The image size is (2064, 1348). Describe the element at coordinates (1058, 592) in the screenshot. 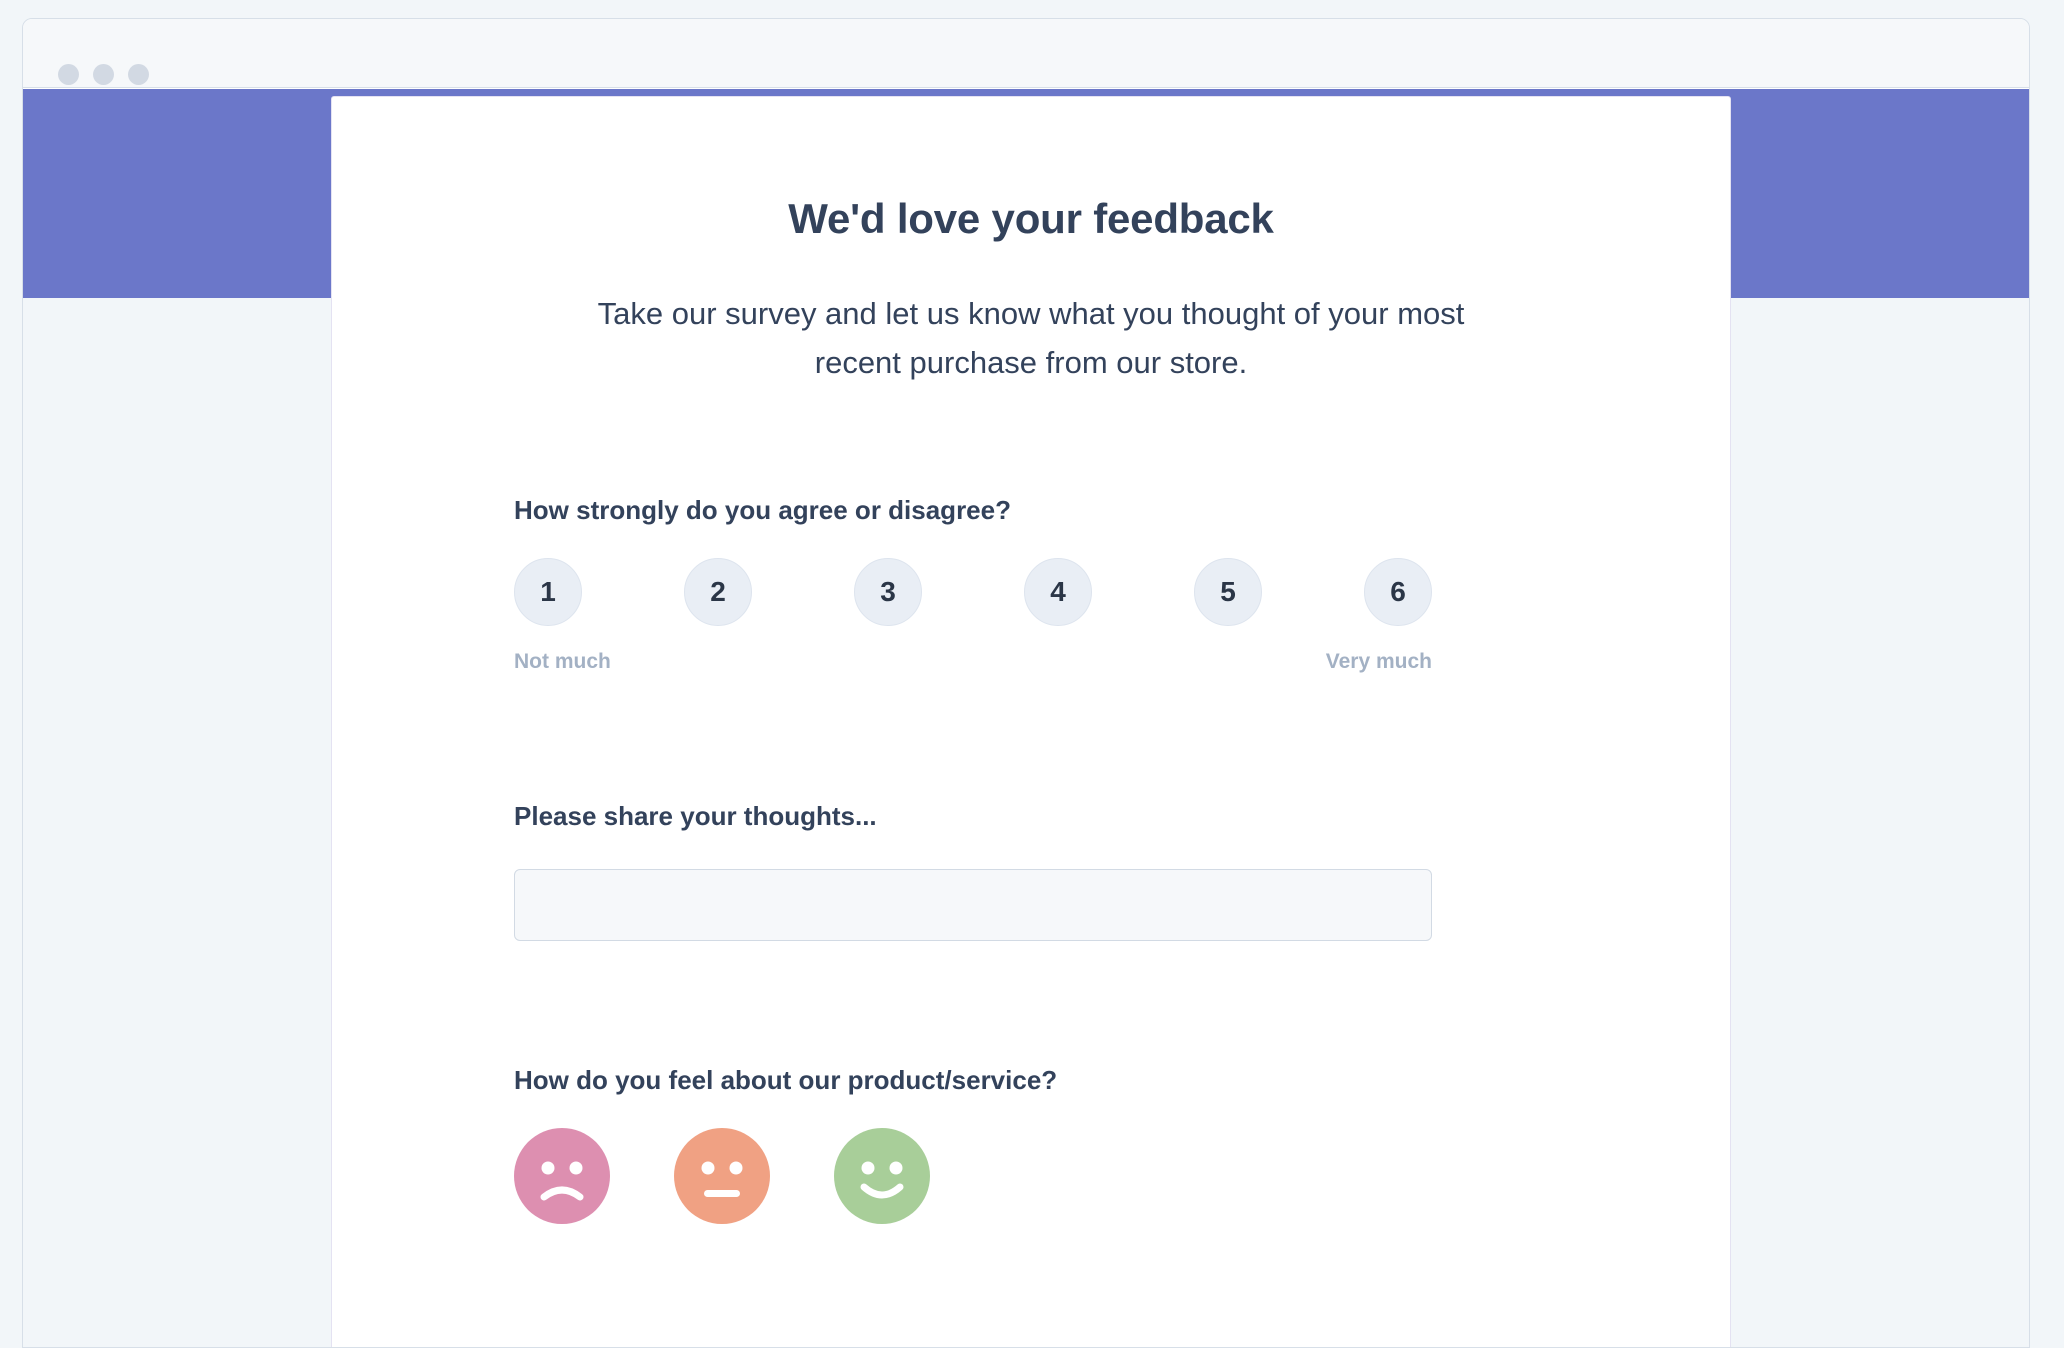

I see `rating-option-4: 4` at that location.